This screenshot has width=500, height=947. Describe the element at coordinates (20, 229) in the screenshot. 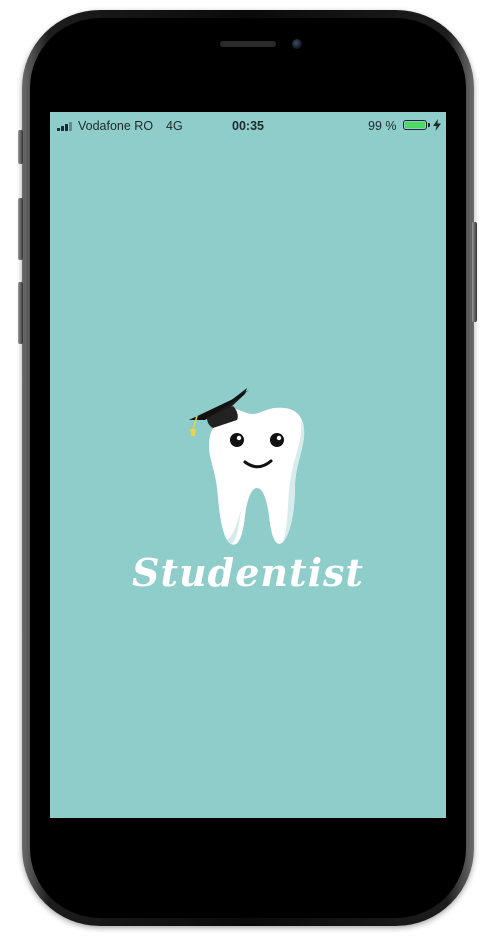

I see `volume-up-button` at that location.